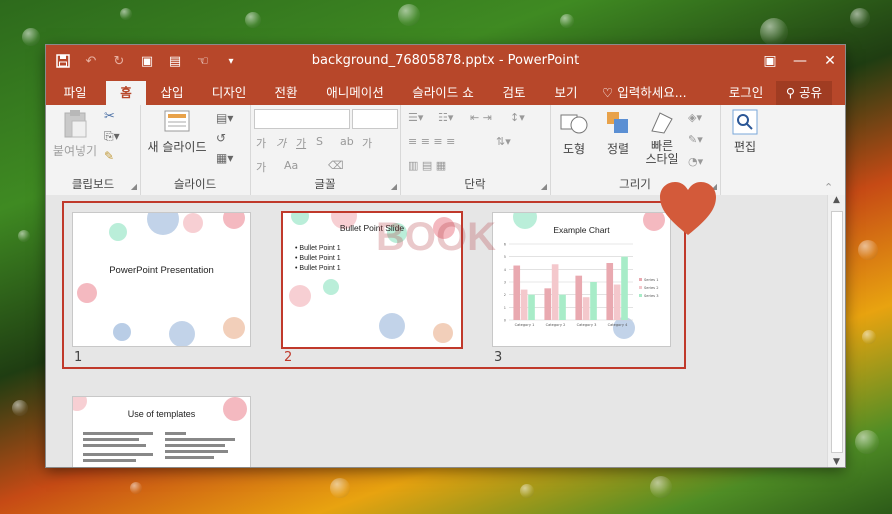 The height and width of the screenshot is (514, 892). I want to click on window-title: background_76805878.pptx - PowerPoint, so click(445, 60).